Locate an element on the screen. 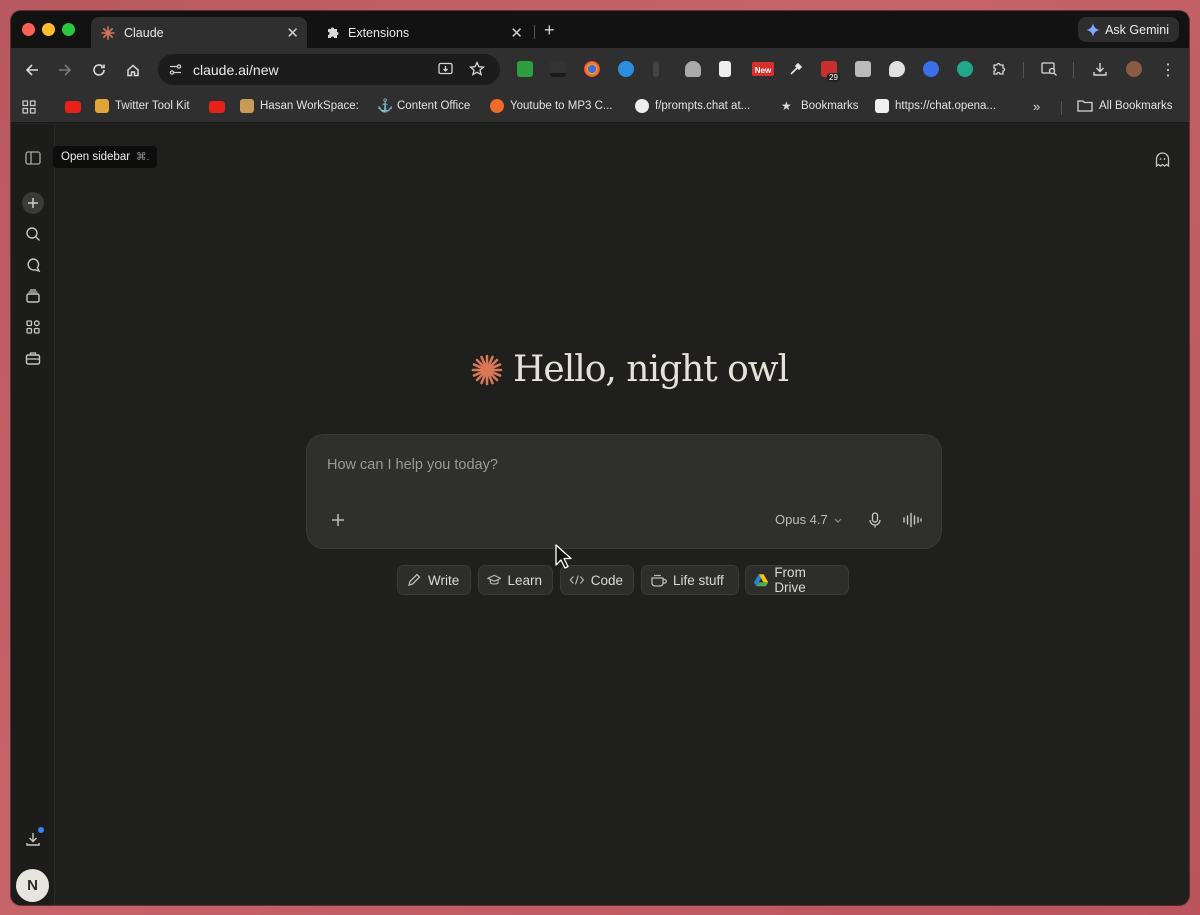 The width and height of the screenshot is (1200, 915). extension-dark-icon is located at coordinates (558, 69).